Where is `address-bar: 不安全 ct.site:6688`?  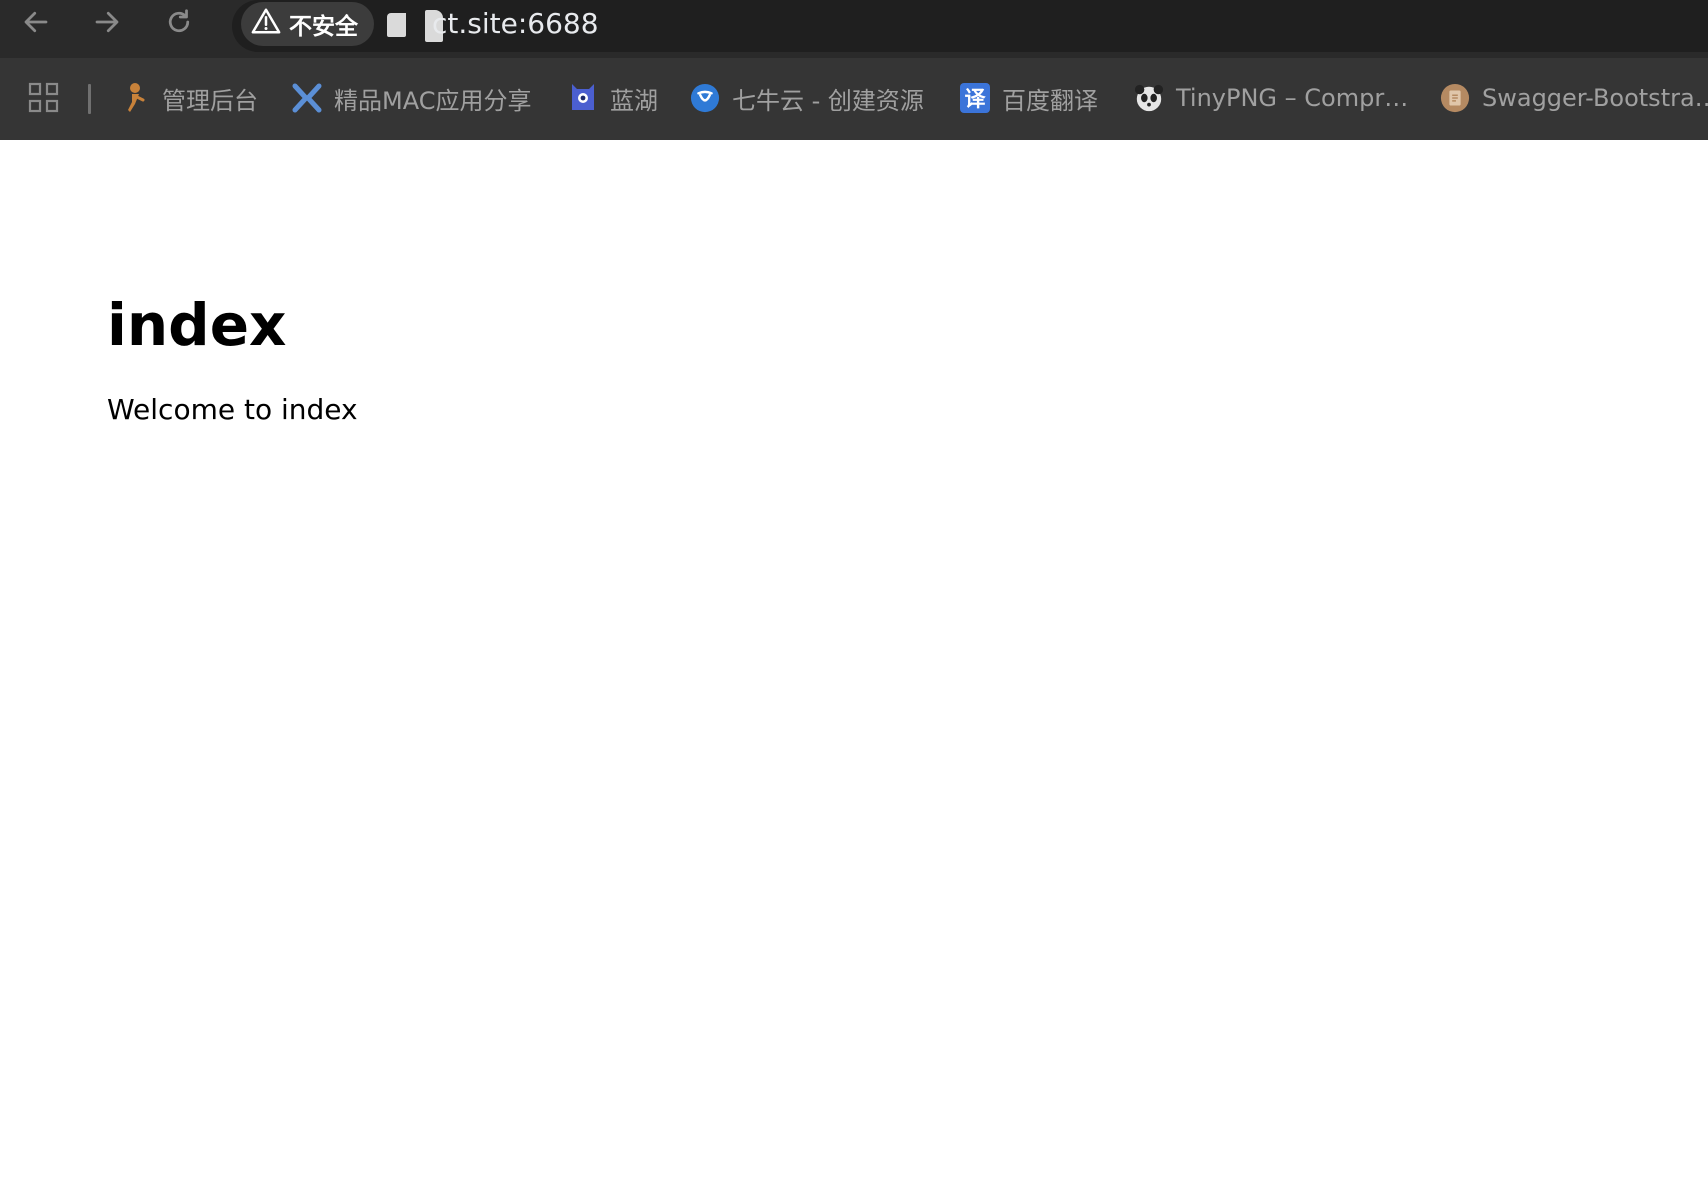
address-bar: 不安全 ct.site:6688 is located at coordinates (970, 26).